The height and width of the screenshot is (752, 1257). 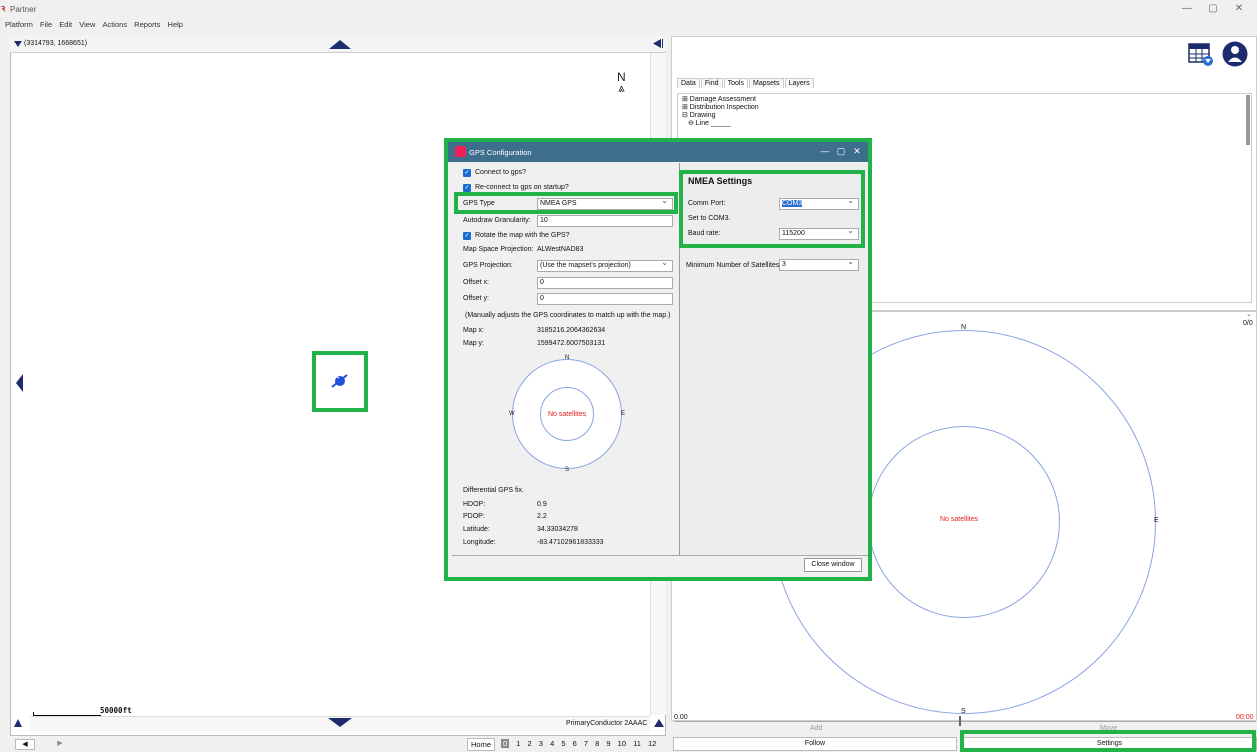 I want to click on gps-projection-select: (Use the mapset's projection), so click(x=605, y=265).